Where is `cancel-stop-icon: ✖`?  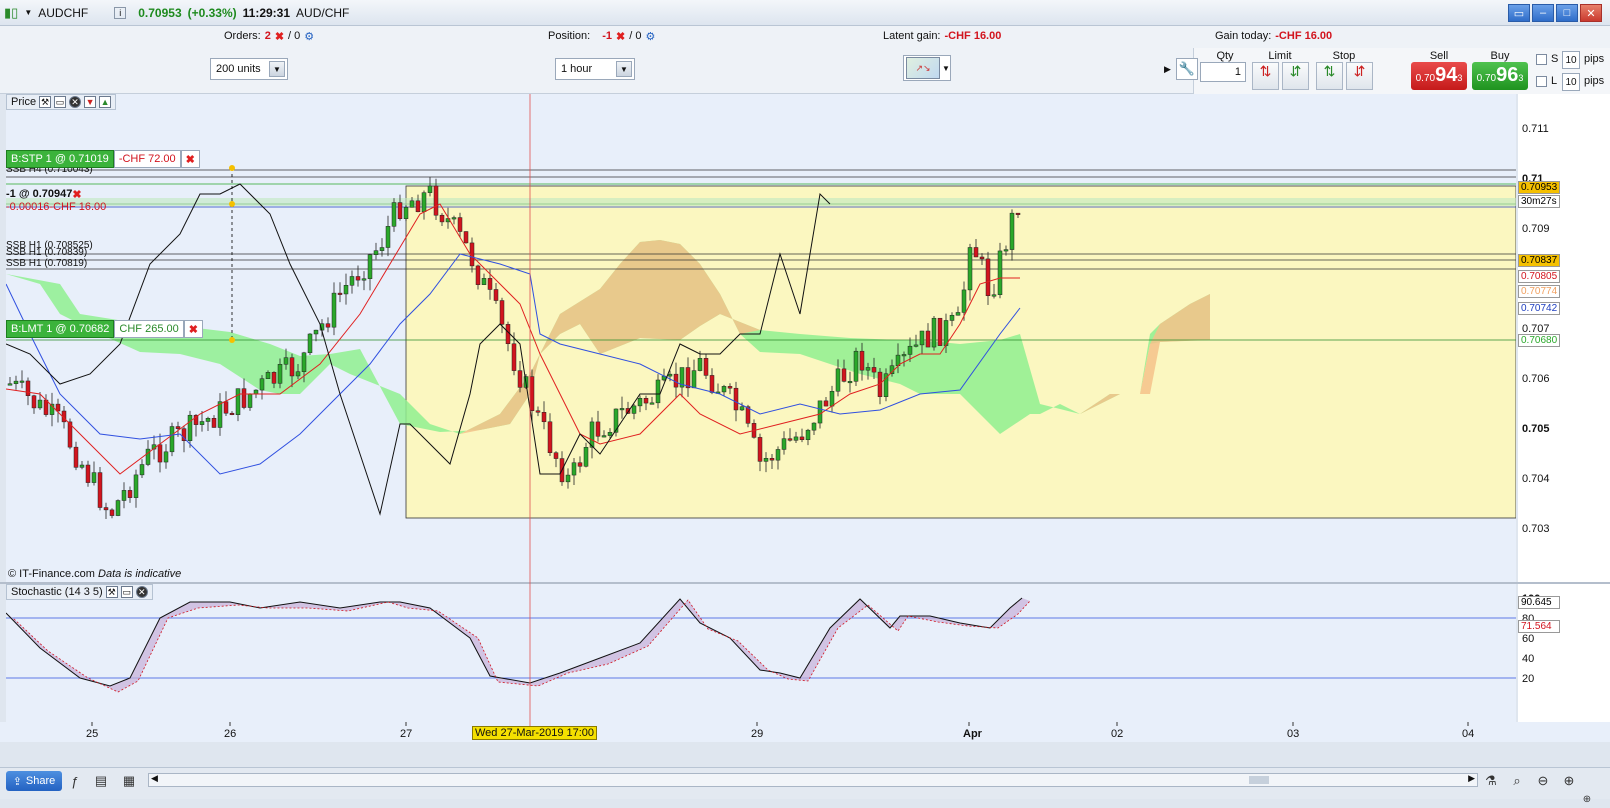
cancel-stop-icon: ✖ is located at coordinates (190, 159).